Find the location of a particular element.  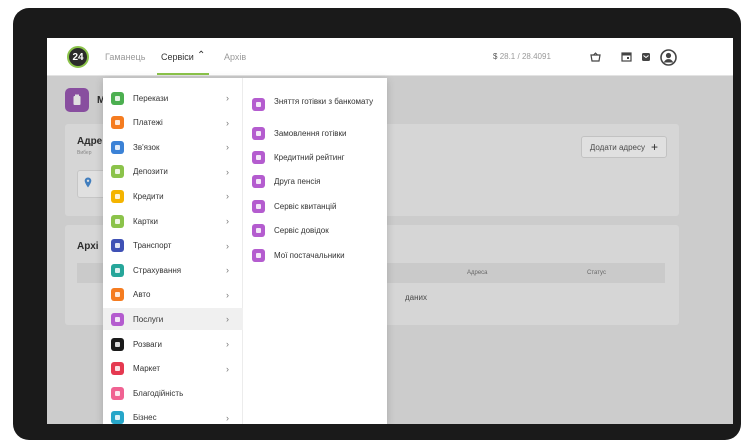

chevron-up-icon: ⌃ is located at coordinates (201, 55).